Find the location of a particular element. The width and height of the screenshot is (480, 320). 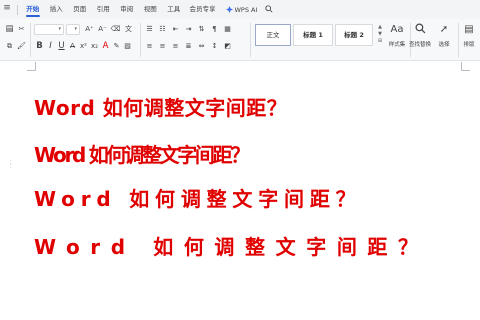

grow-font-icon: A⁺ is located at coordinates (89, 29).